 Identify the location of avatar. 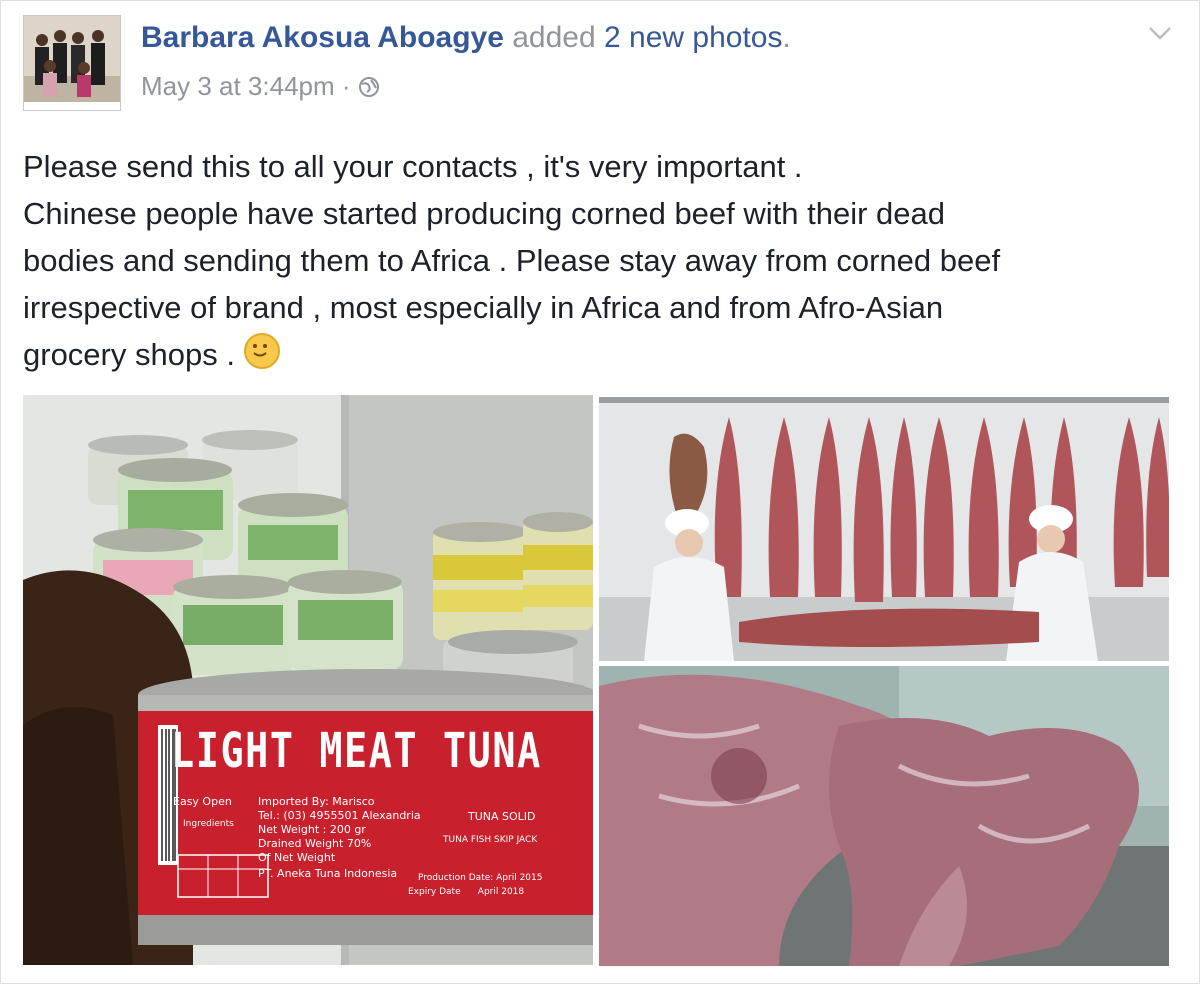
(72, 63).